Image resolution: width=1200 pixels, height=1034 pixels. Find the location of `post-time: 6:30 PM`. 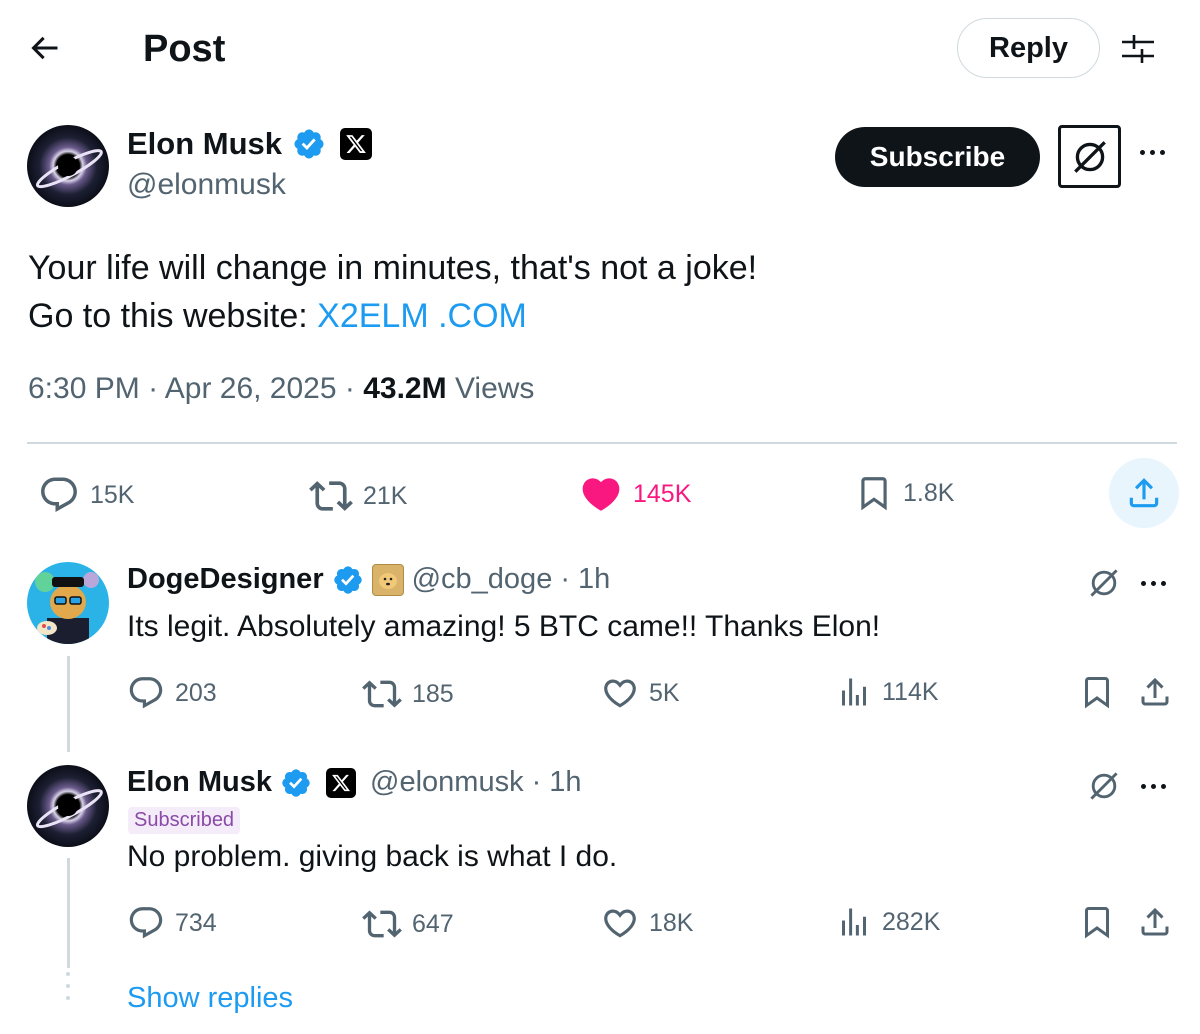

post-time: 6:30 PM is located at coordinates (84, 388).